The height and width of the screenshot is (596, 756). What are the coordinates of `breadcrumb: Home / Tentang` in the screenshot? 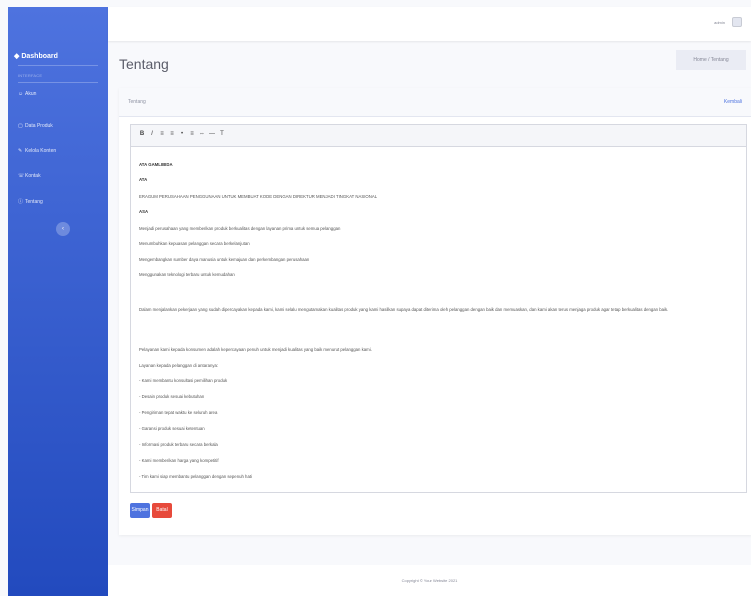 It's located at (711, 60).